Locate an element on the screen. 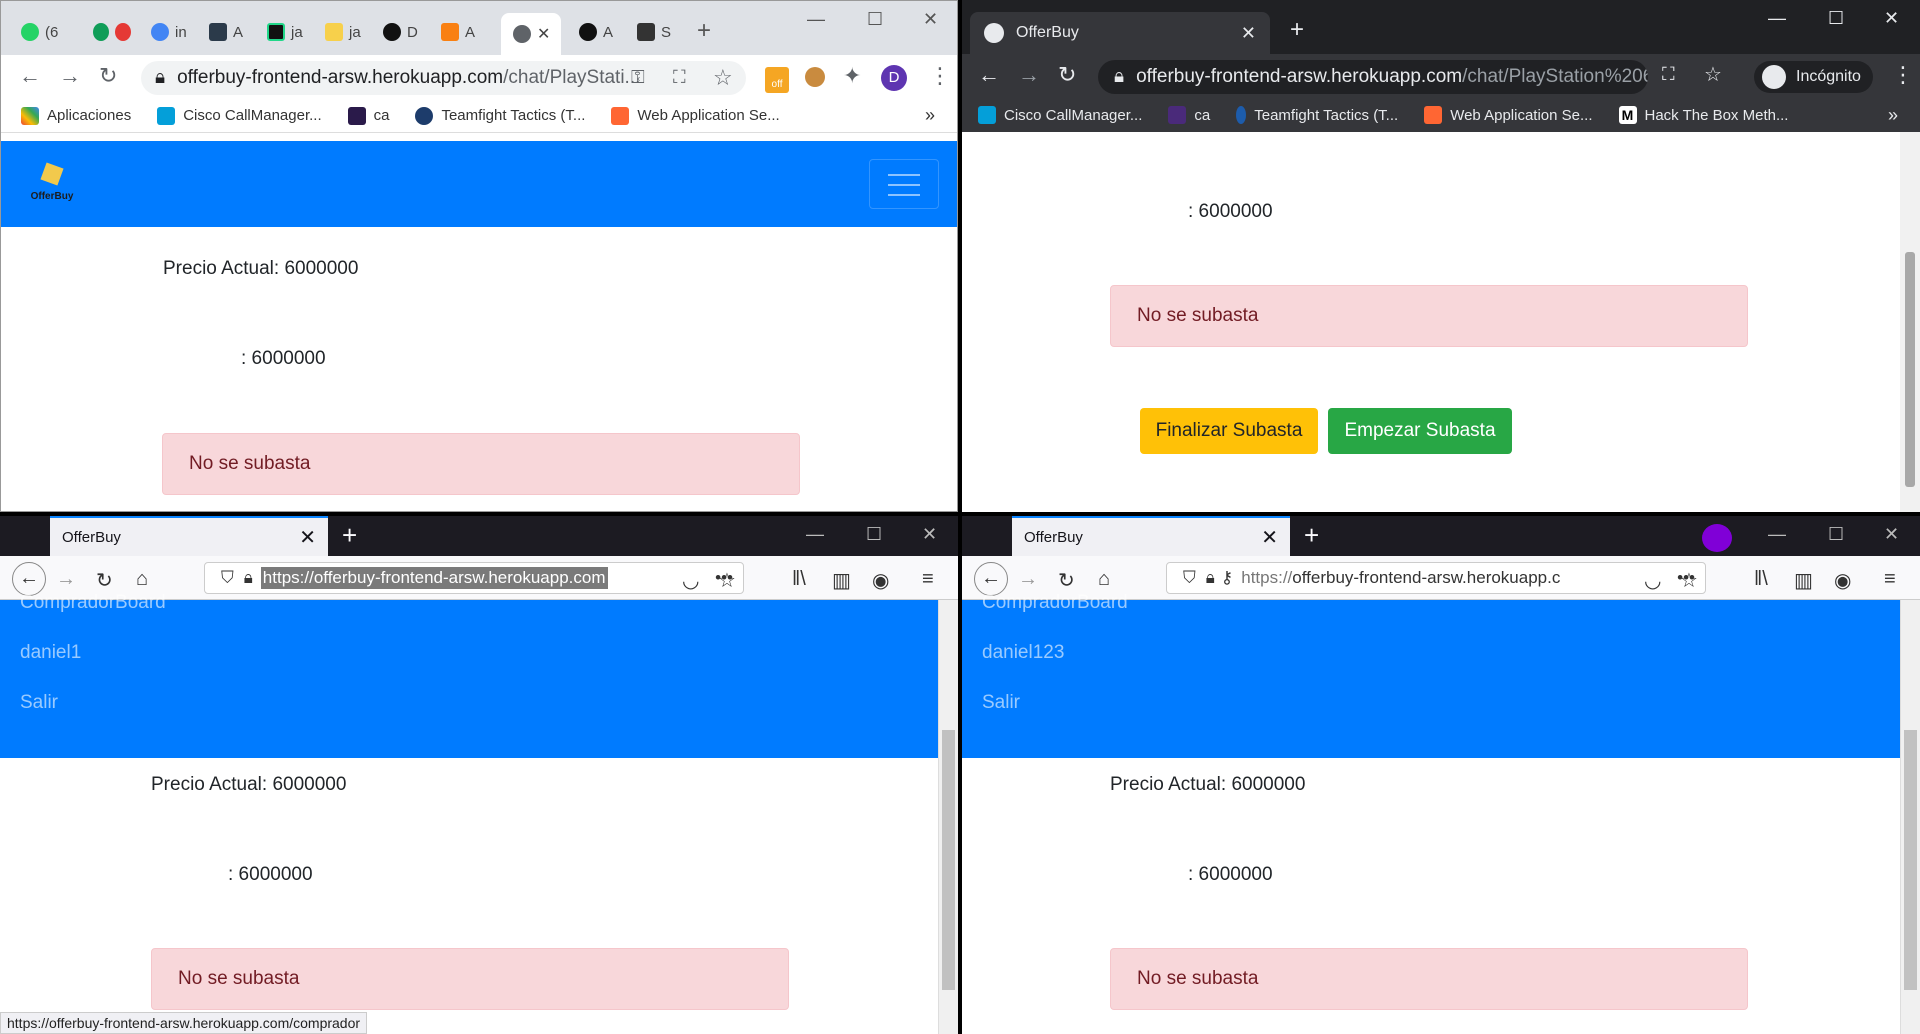 The height and width of the screenshot is (1034, 1920). offerbuy-logo: OfferBuy is located at coordinates (52, 183).